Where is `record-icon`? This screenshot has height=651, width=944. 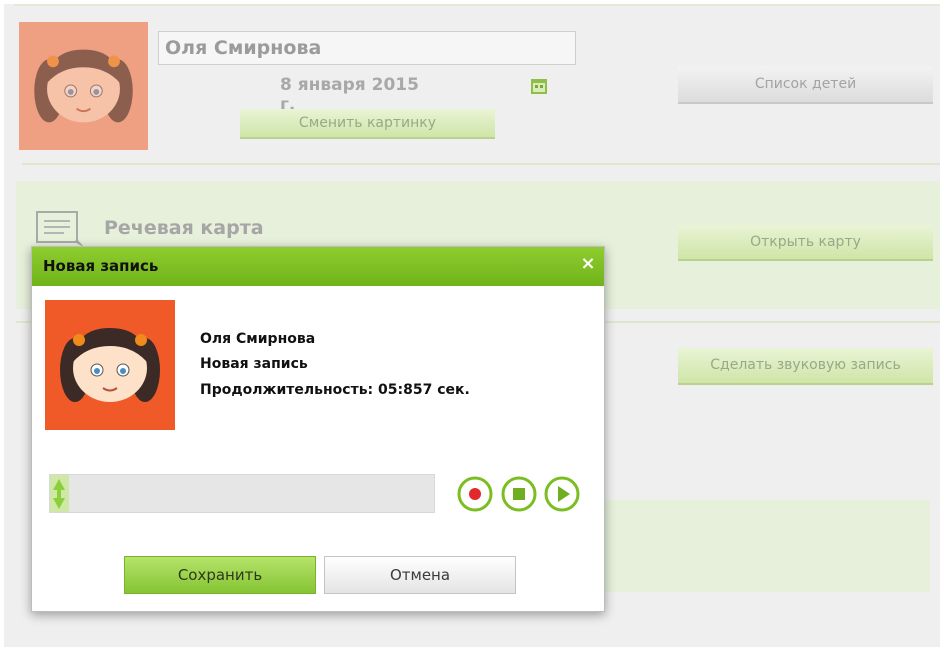
record-icon is located at coordinates (475, 494).